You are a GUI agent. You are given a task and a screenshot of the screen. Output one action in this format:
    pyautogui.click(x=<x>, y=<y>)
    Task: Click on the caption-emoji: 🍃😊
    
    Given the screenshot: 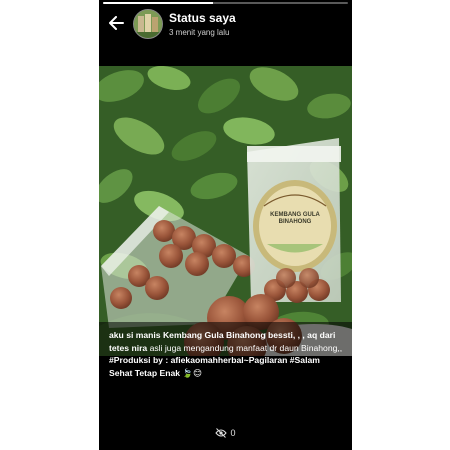 What is the action you would take?
    pyautogui.click(x=192, y=372)
    